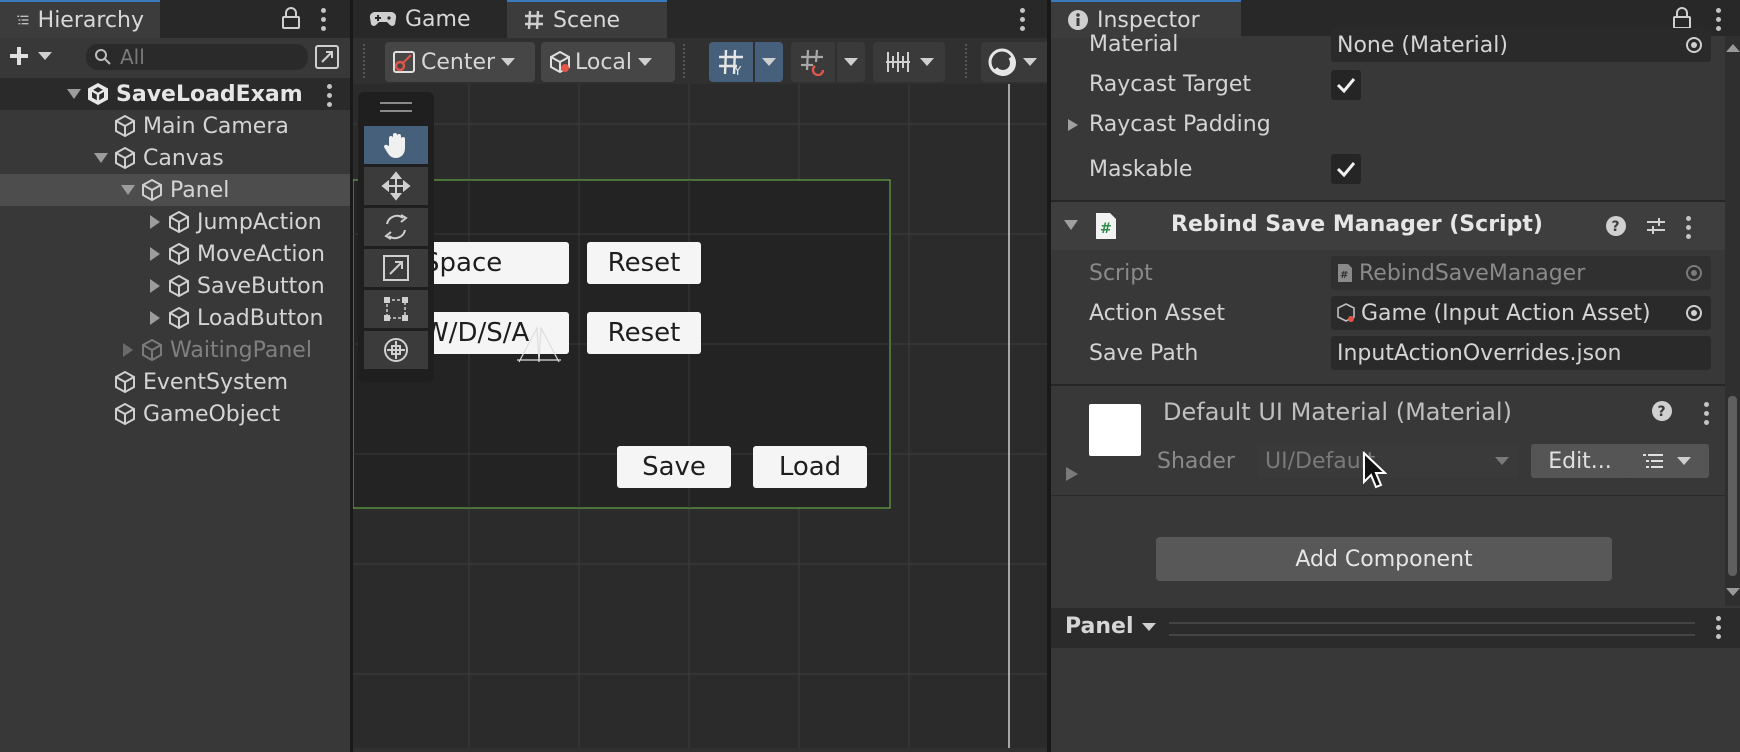 Image resolution: width=1740 pixels, height=752 pixels. I want to click on presets-icon, so click(1656, 226).